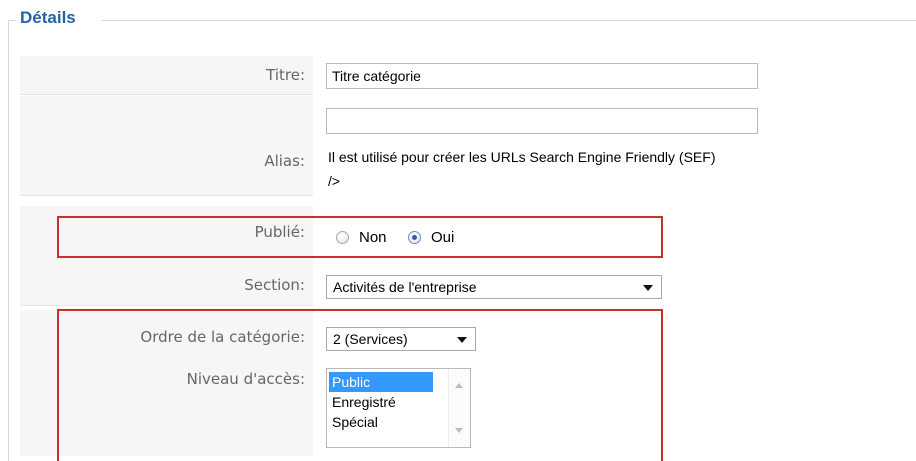 This screenshot has height=461, width=916. I want to click on section-selected-value: Activités de l'entreprise, so click(405, 287).